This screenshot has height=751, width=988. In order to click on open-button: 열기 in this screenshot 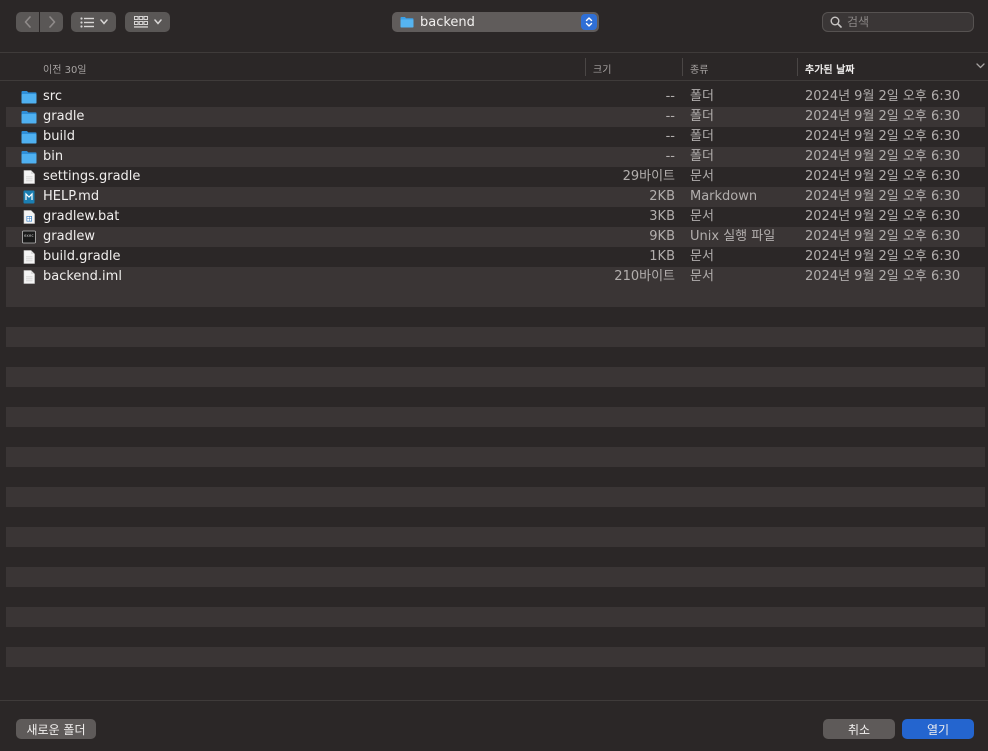, I will do `click(938, 729)`.